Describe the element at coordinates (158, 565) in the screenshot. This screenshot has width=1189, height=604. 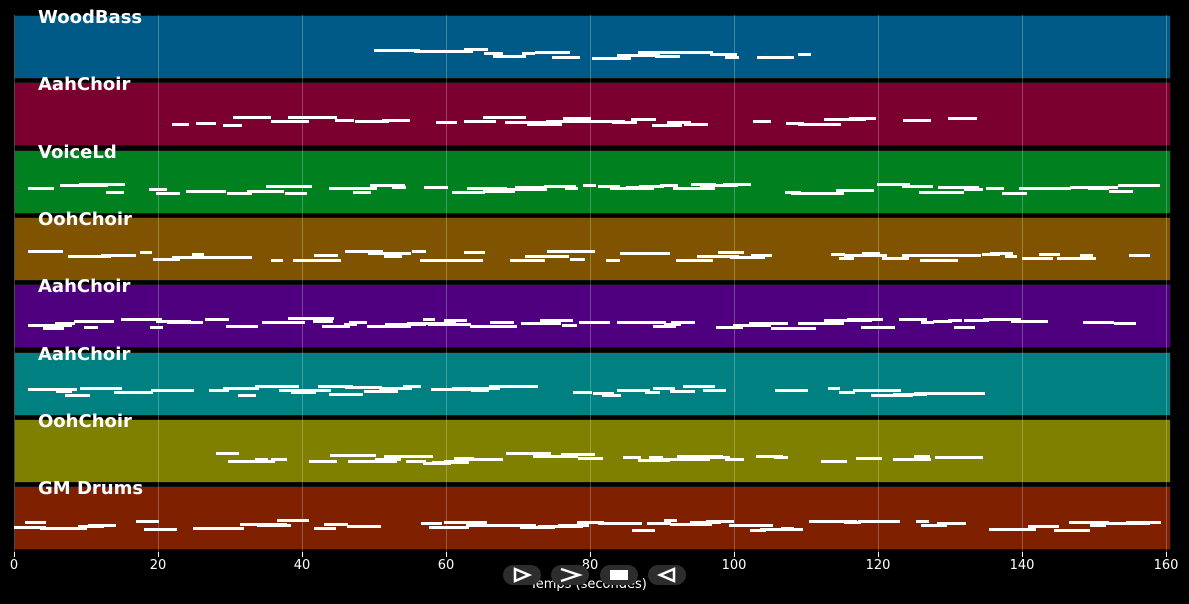
I see `x-tick-label: 20` at that location.